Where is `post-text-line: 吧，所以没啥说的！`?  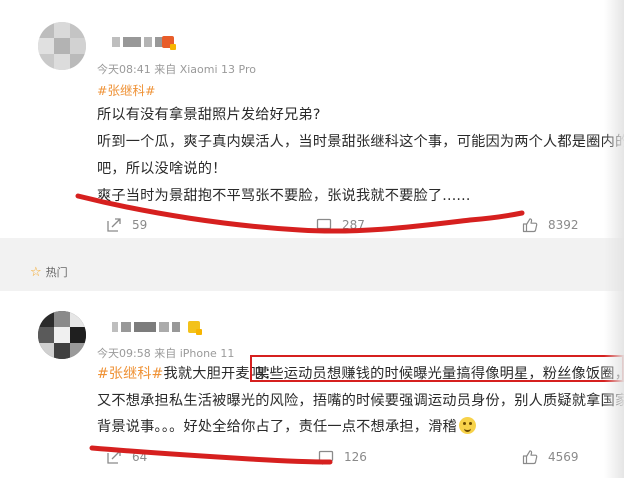 post-text-line: 吧，所以没啥说的！ is located at coordinates (162, 169).